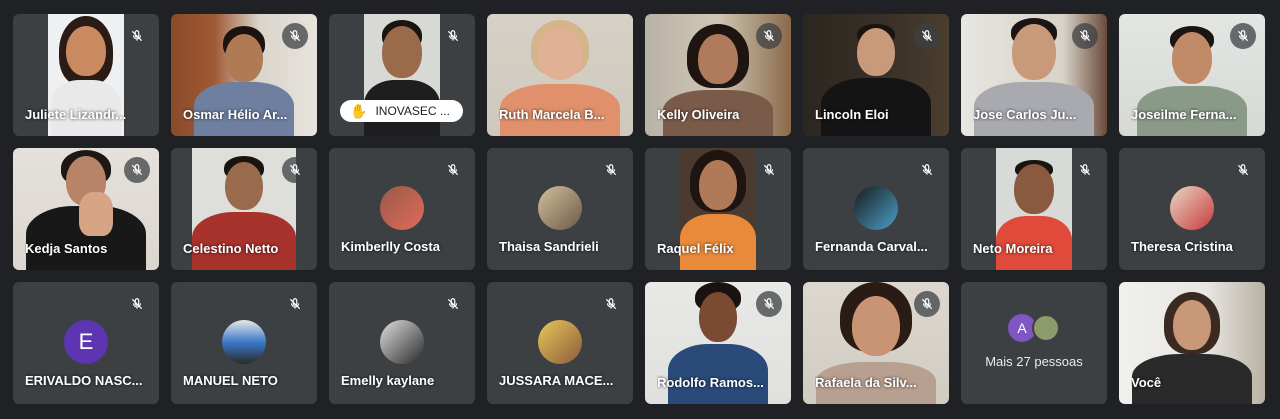 This screenshot has height=419, width=1280. Describe the element at coordinates (66, 248) in the screenshot. I see `participant-name: Kedja Santos` at that location.